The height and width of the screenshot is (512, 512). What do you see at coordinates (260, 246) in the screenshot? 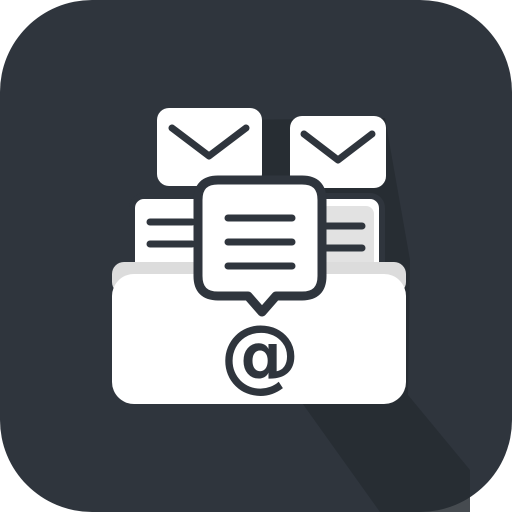
I see `chat-bubble-icon` at bounding box center [260, 246].